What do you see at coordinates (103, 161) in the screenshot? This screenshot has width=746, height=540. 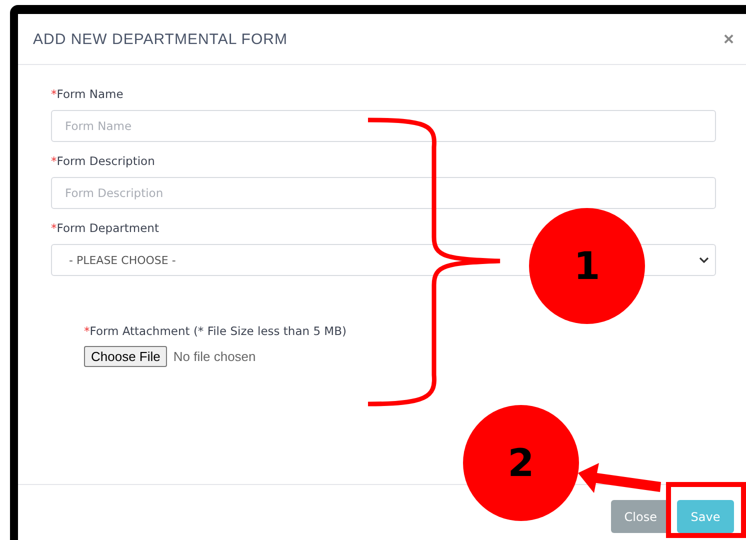 I see `field-label: *Form Description` at bounding box center [103, 161].